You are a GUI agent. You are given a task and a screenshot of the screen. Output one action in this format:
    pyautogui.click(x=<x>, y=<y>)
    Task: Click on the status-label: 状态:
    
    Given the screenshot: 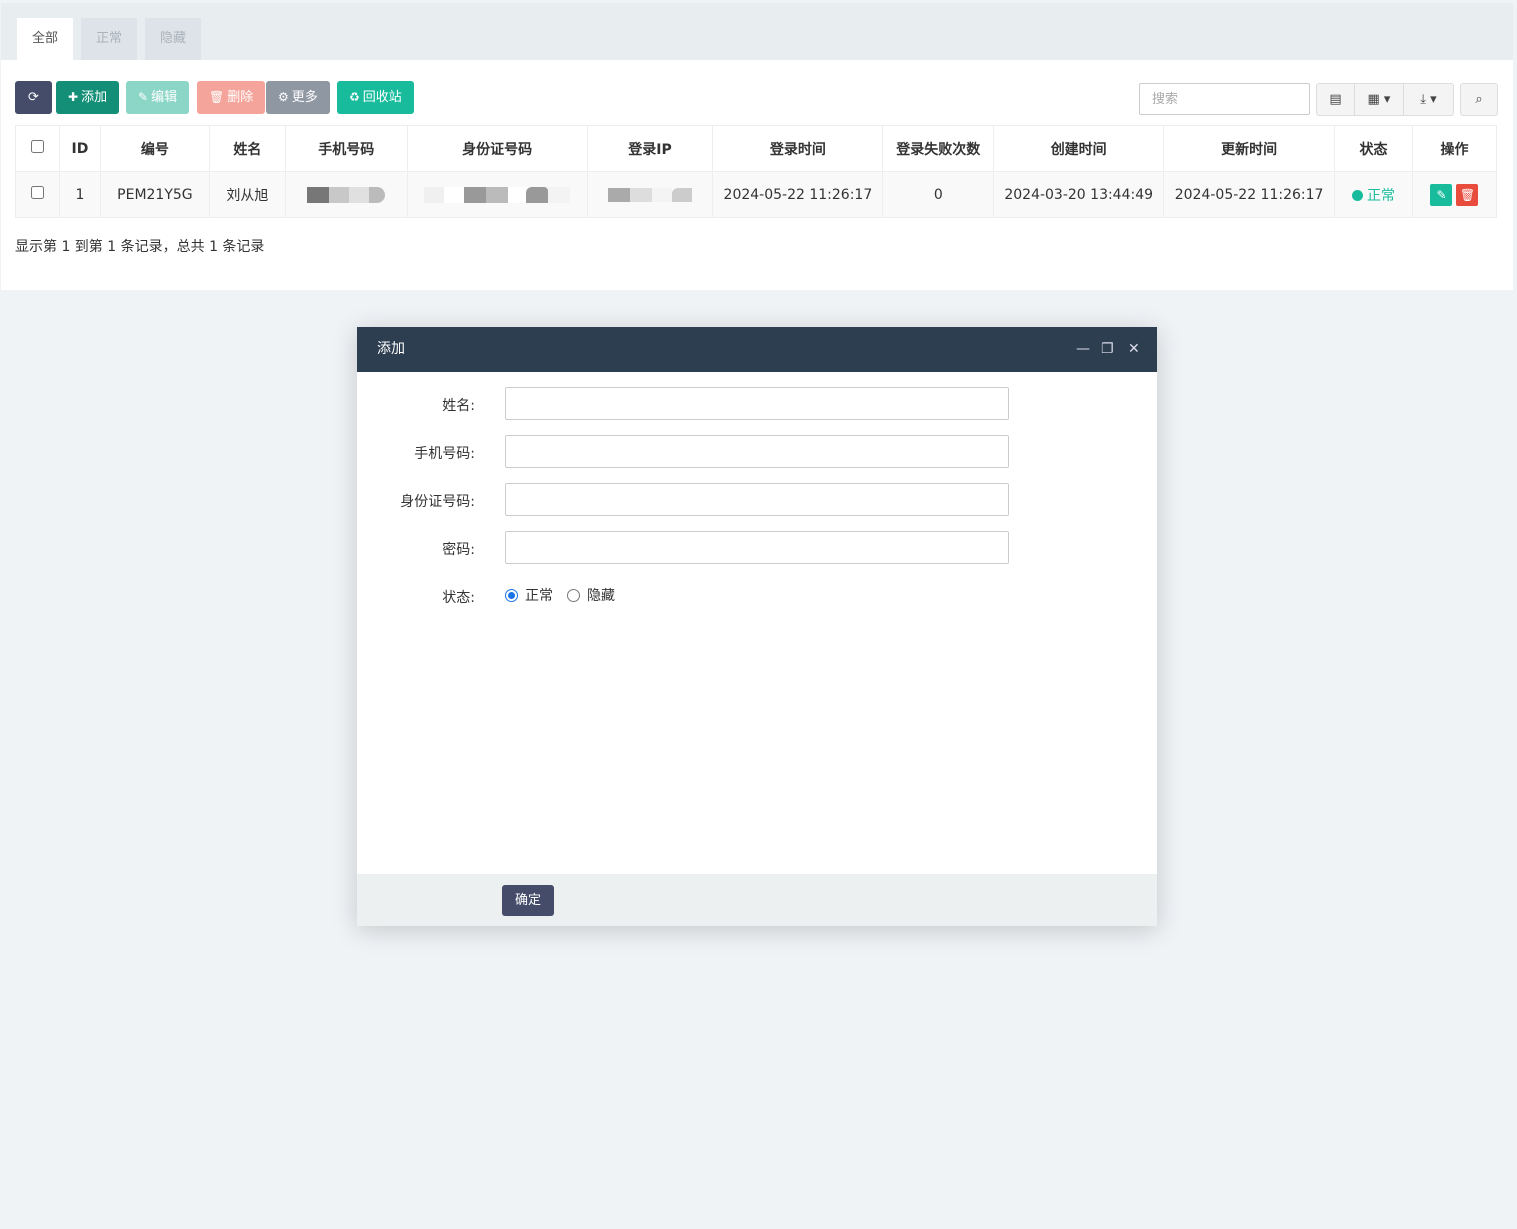 What is the action you would take?
    pyautogui.click(x=458, y=598)
    